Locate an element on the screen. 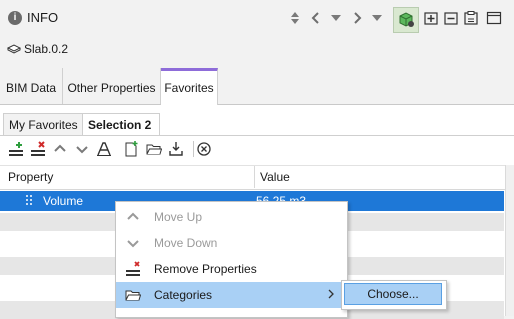 This screenshot has height=319, width=514. new-file-icon is located at coordinates (131, 149).